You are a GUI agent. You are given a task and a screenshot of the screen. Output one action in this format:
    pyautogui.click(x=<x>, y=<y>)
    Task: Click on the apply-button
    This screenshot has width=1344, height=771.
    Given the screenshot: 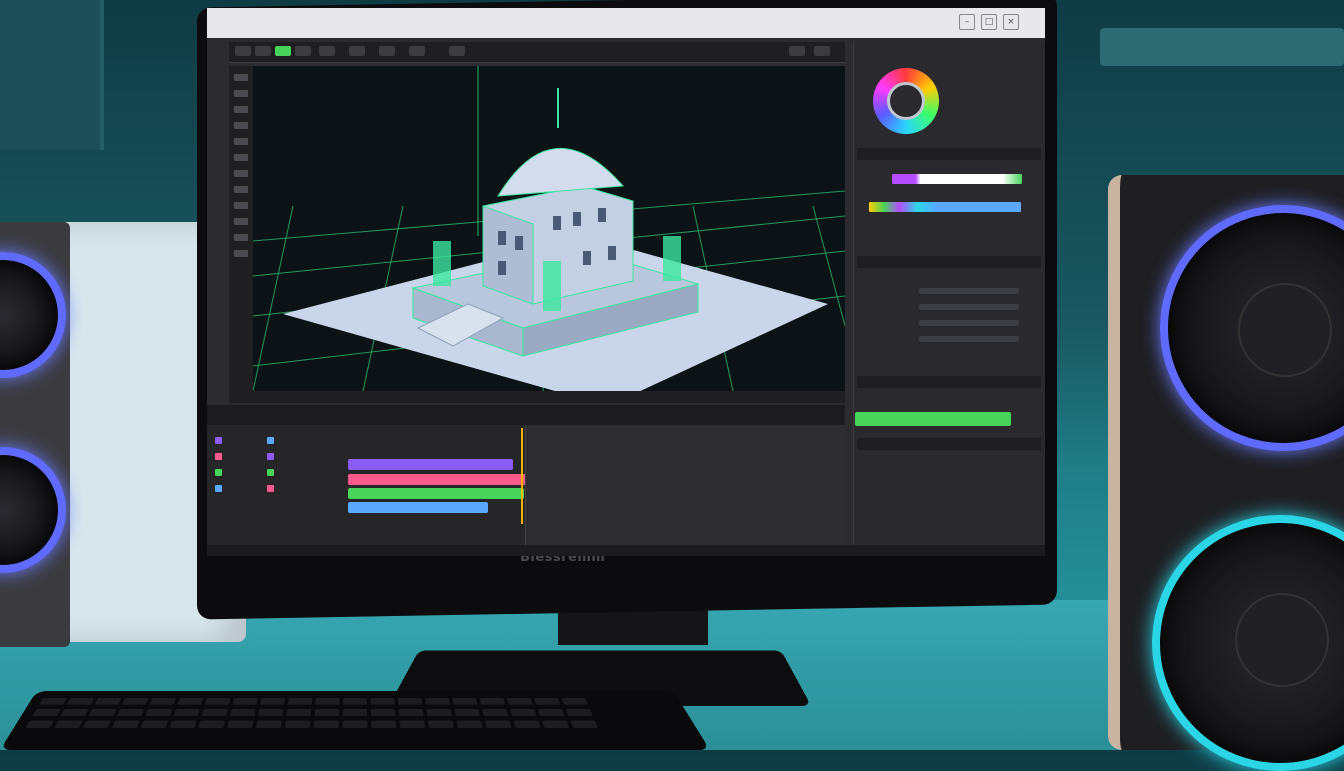 What is the action you would take?
    pyautogui.click(x=933, y=419)
    